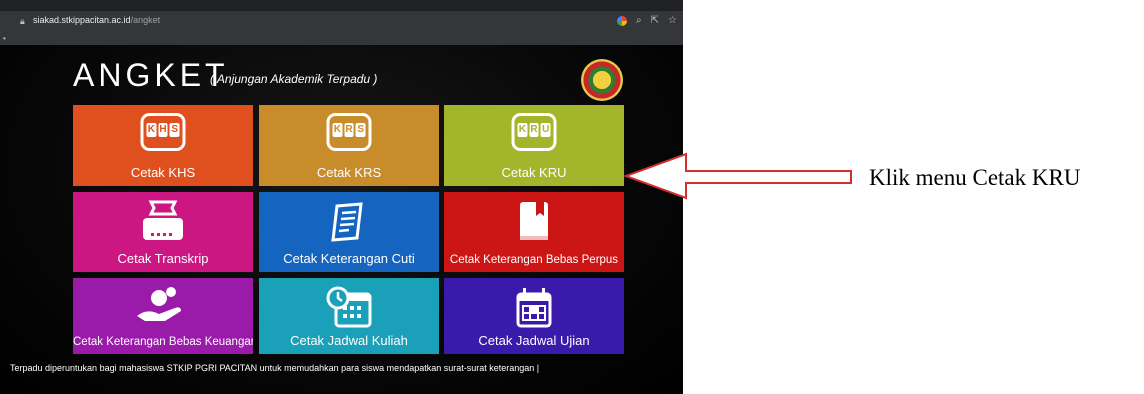  Describe the element at coordinates (737, 176) in the screenshot. I see `callout-arrow` at that location.